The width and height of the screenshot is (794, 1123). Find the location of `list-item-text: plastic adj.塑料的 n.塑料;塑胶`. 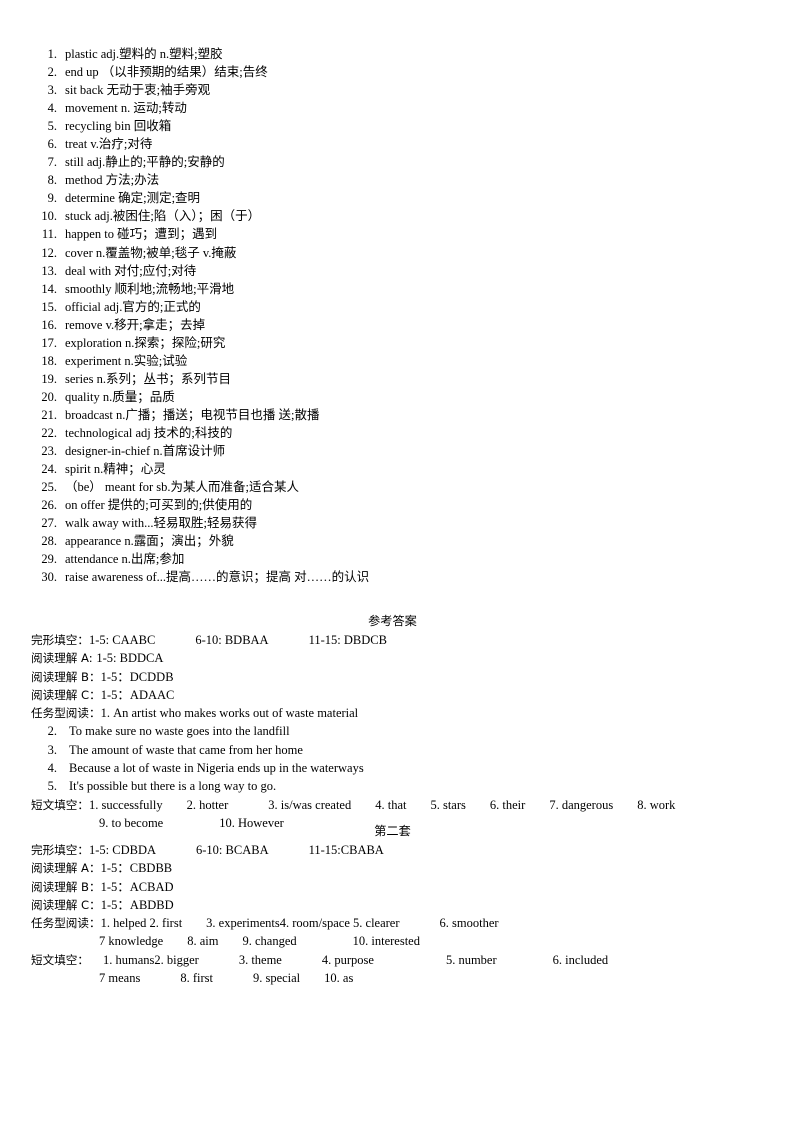

list-item-text: plastic adj.塑料的 n.塑料;塑胶 is located at coordinates (144, 54).